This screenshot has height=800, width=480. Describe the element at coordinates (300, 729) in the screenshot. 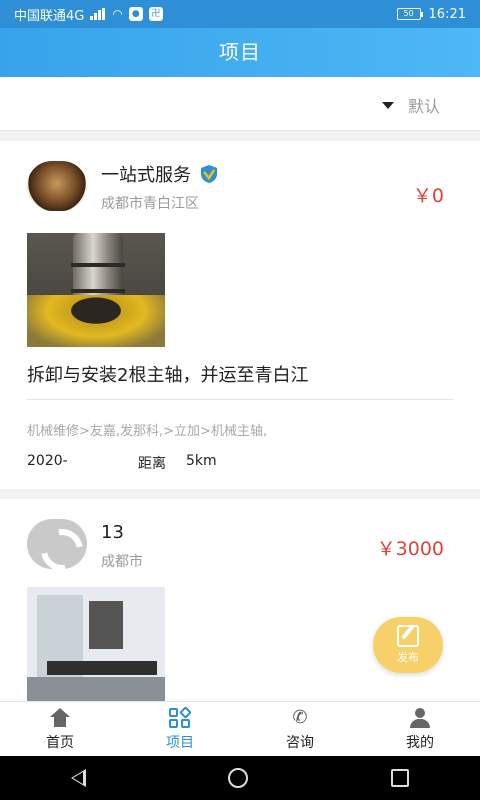

I see `tab-consult: ✆ 咨询` at that location.